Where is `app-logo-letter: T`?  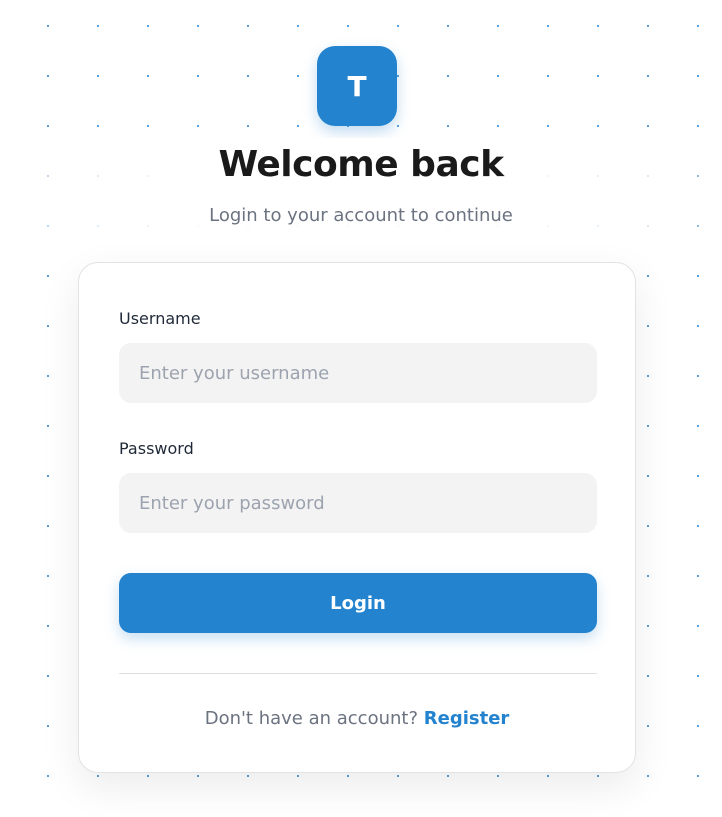
app-logo-letter: T is located at coordinates (357, 86).